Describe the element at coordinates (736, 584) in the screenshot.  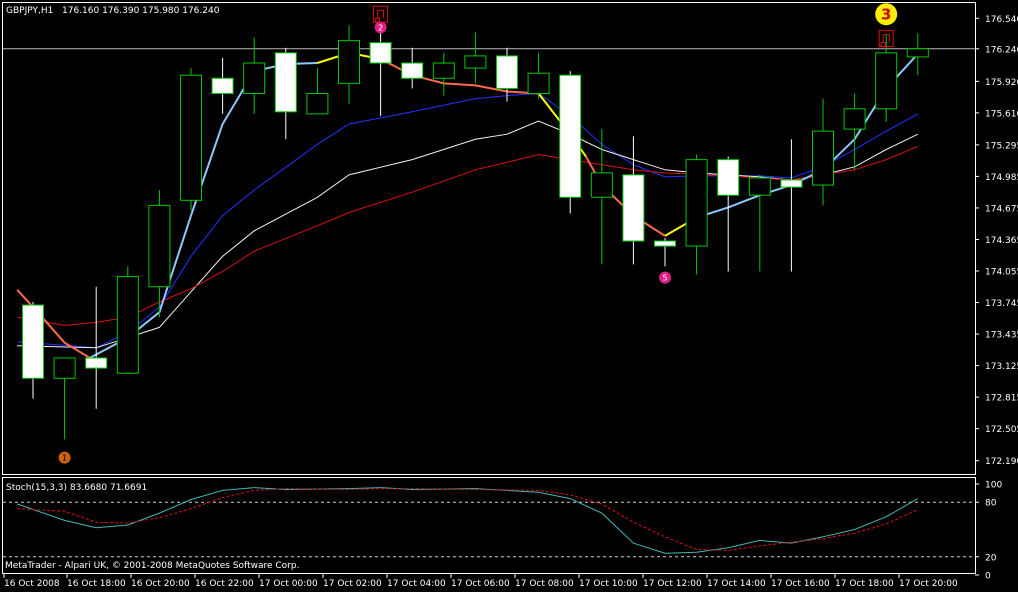
I see `time-tick-label: 17 Oct 14:00` at that location.